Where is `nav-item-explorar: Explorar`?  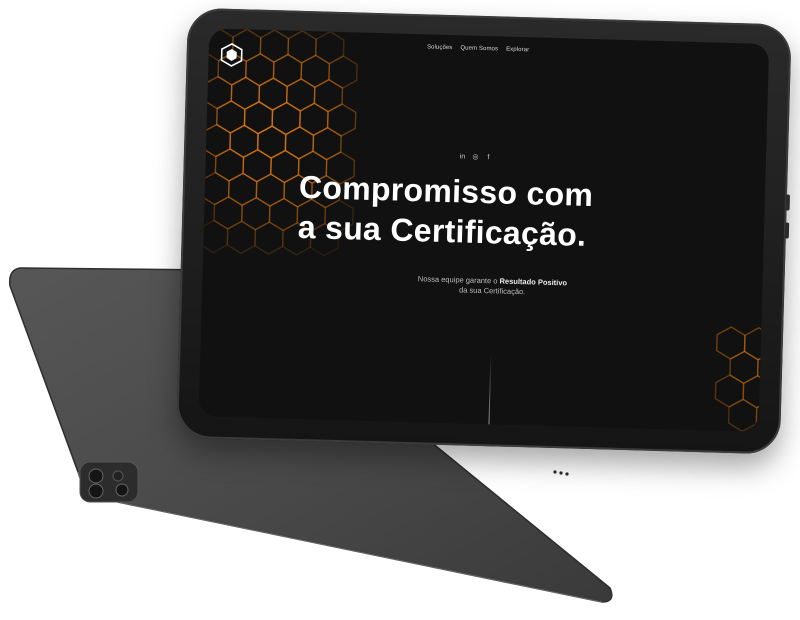 nav-item-explorar: Explorar is located at coordinates (517, 50).